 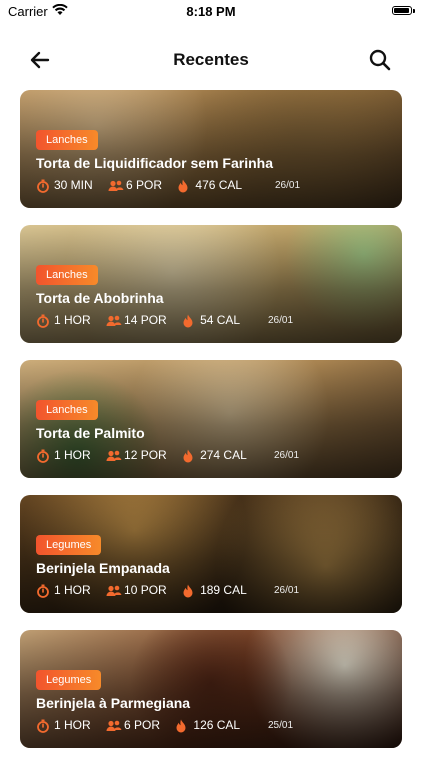 I want to click on navigation-bar: Recentes, so click(x=211, y=60).